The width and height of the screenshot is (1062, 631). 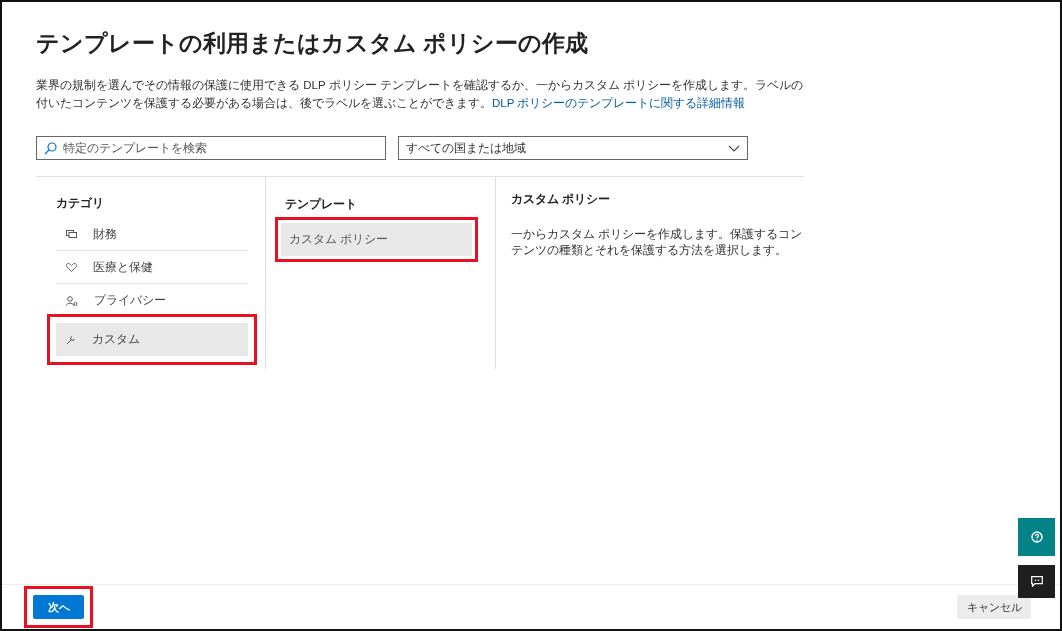 I want to click on template-item: カスタム ポリシー, so click(x=376, y=239).